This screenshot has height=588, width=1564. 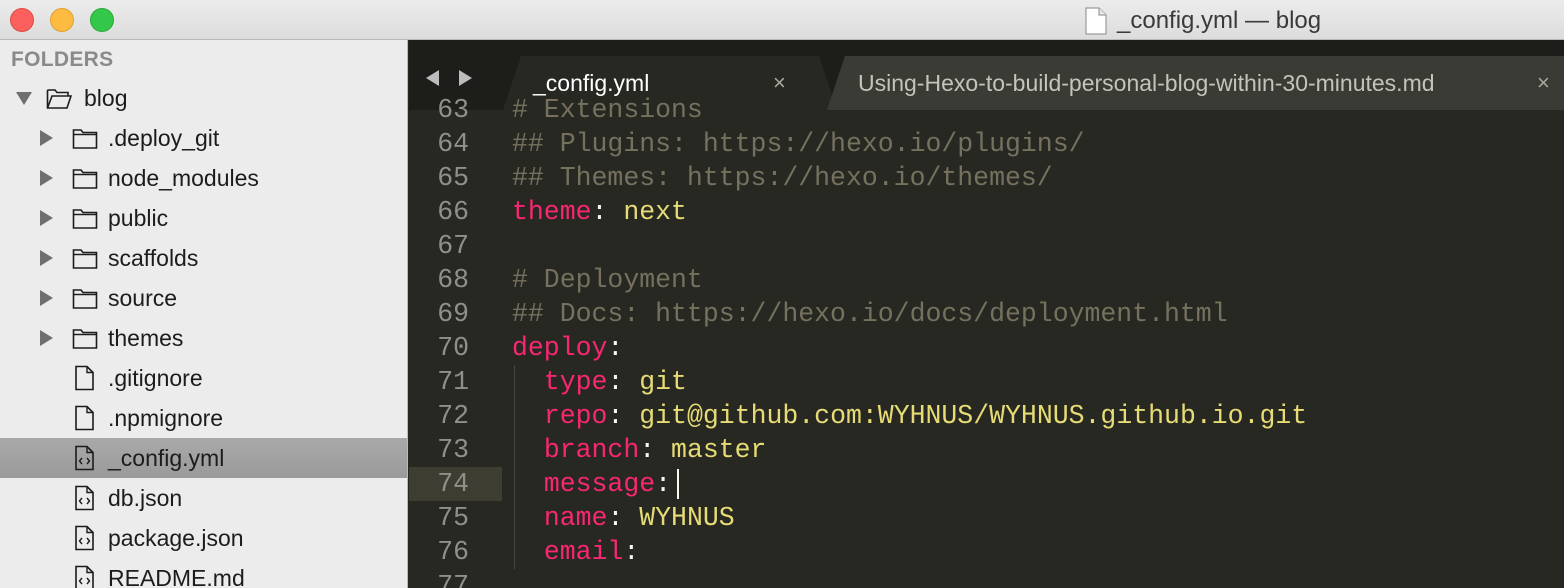 What do you see at coordinates (432, 78) in the screenshot?
I see `back-arrow-icon` at bounding box center [432, 78].